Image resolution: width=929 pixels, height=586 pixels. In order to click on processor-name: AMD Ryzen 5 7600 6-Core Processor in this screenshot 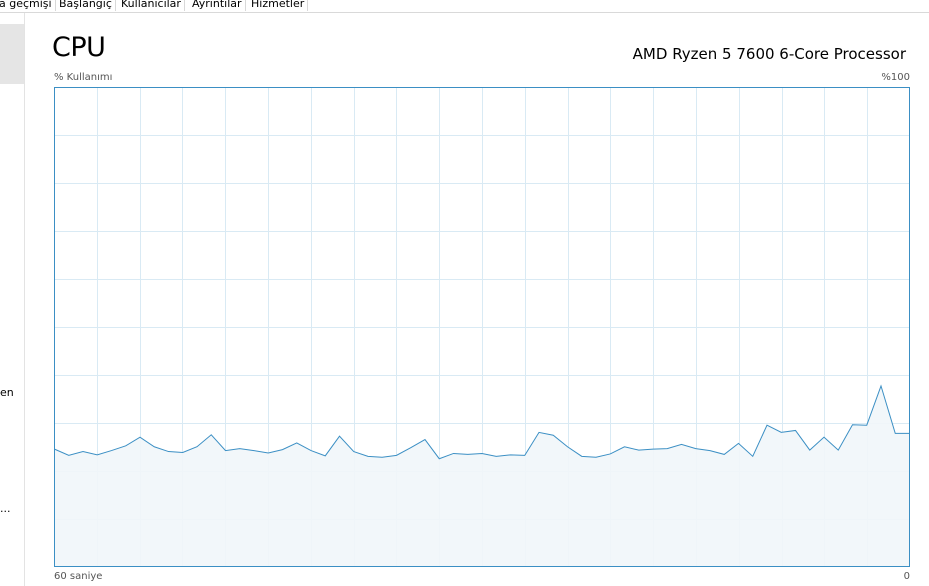, I will do `click(769, 54)`.